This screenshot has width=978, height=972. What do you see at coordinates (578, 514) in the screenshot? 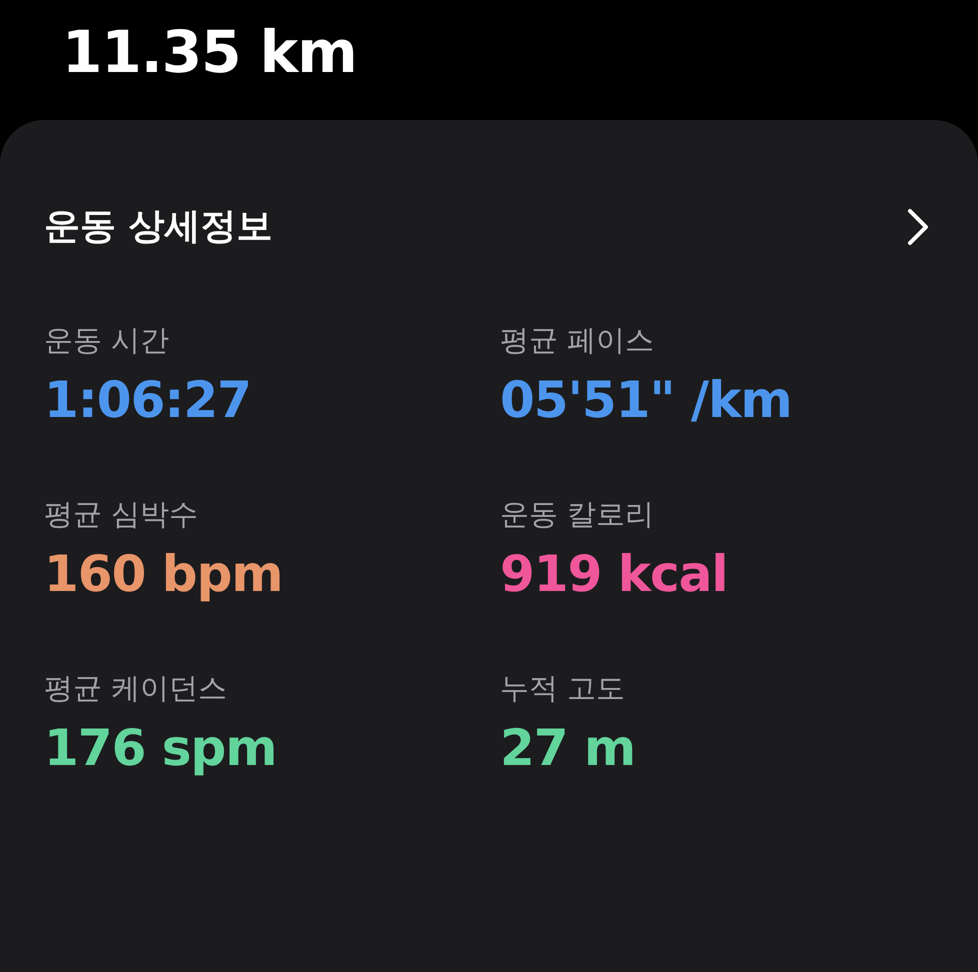
I see `metric-label: 운동 칼로리` at bounding box center [578, 514].